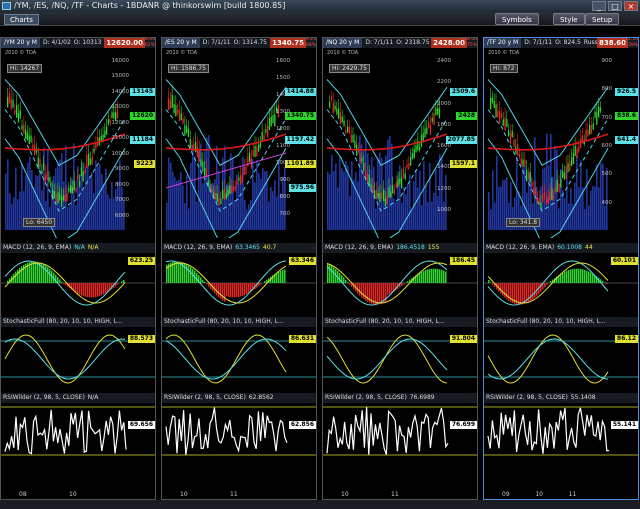 This screenshot has width=640, height=509. What do you see at coordinates (283, 78) in the screenshot?
I see `price-scale-label: 1500` at bounding box center [283, 78].